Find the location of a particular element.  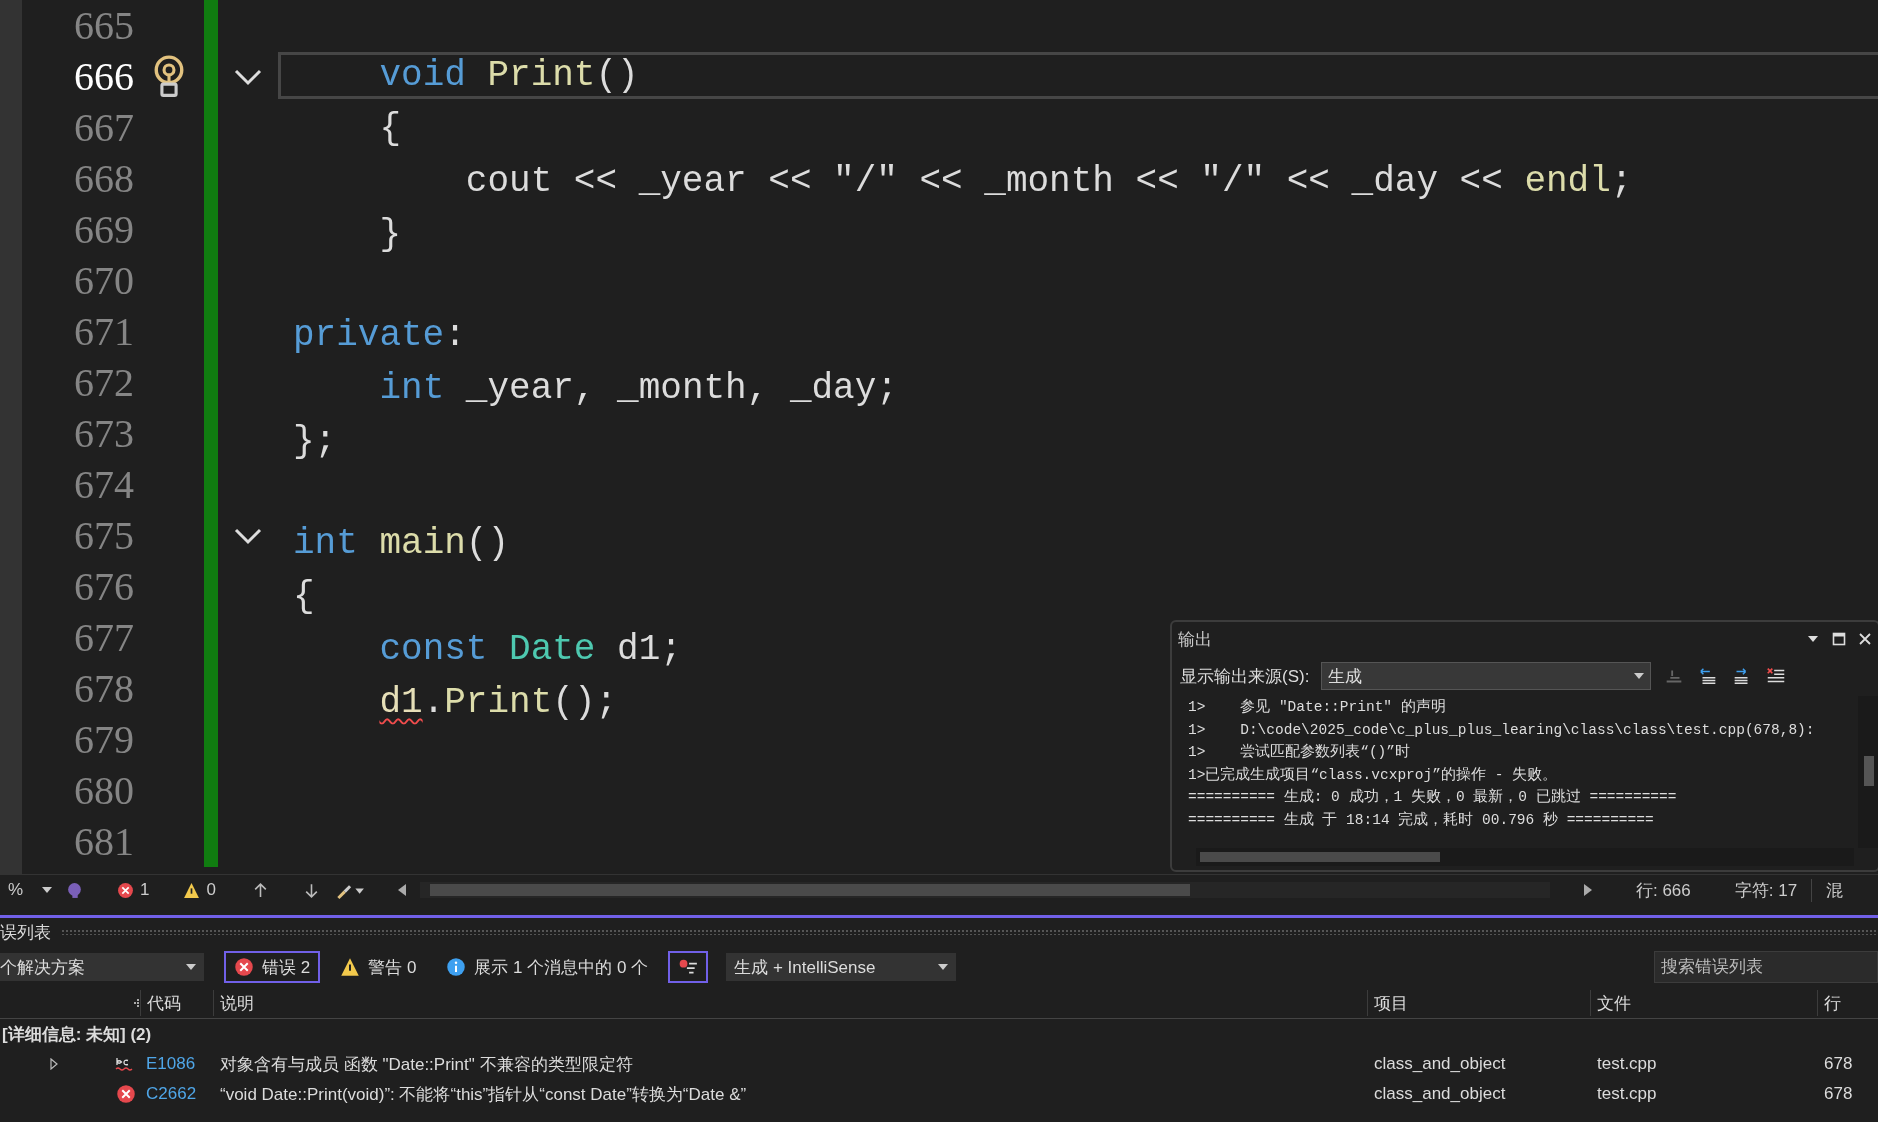

encoding-button: 混 is located at coordinates (1827, 890).